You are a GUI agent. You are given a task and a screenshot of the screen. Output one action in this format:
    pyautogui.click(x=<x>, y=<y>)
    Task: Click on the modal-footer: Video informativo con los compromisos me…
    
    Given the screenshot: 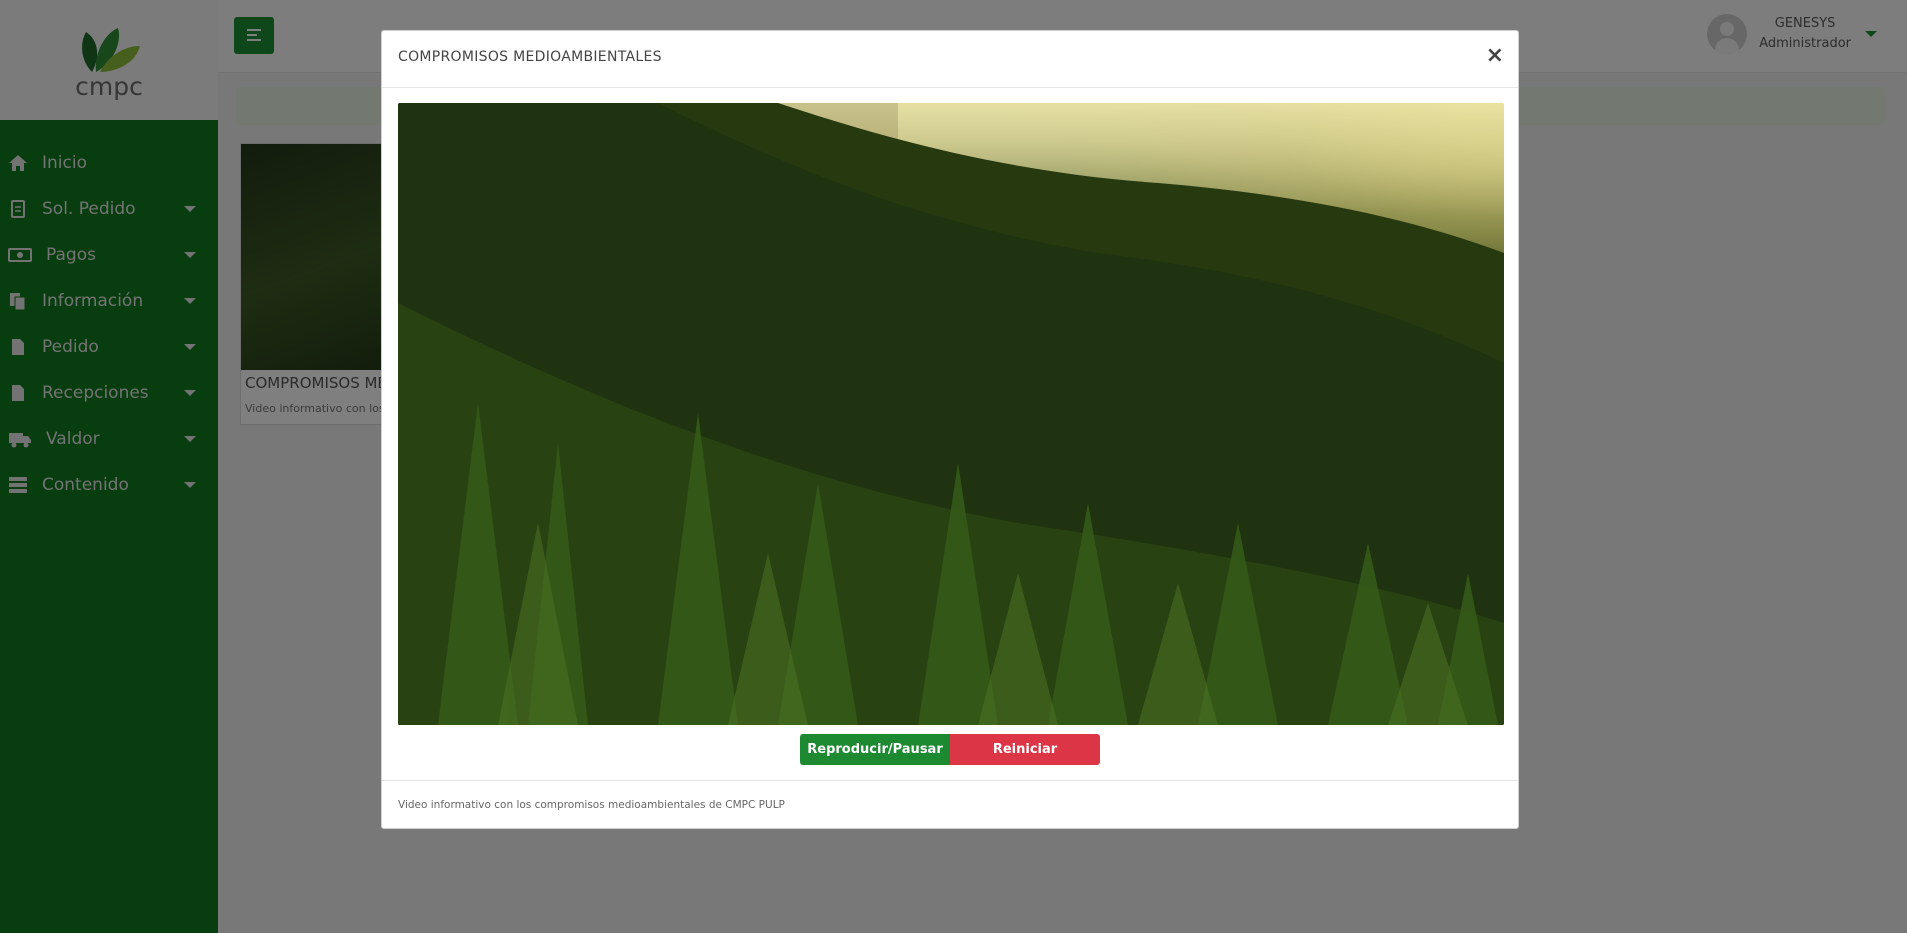 What is the action you would take?
    pyautogui.click(x=950, y=804)
    